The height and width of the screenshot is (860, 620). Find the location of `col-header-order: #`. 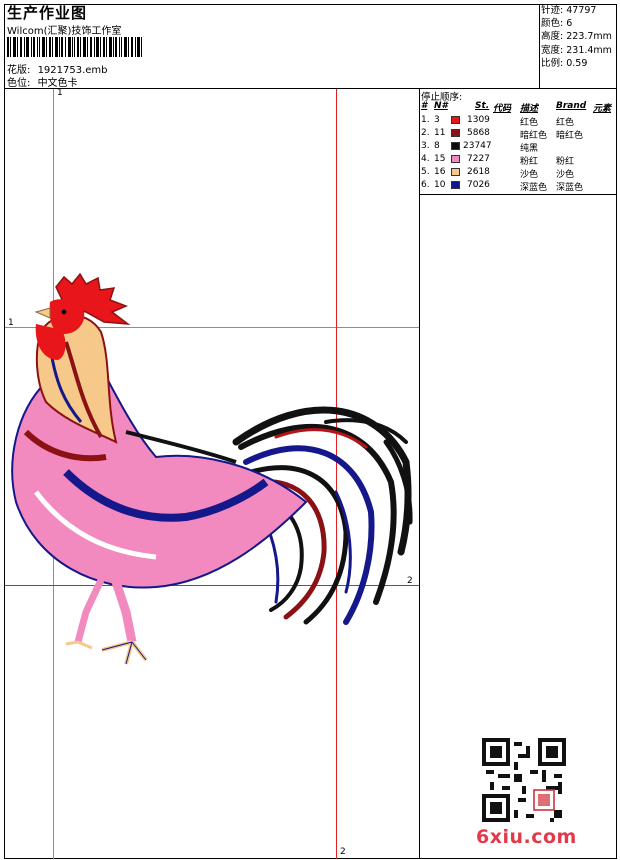

col-header-order: # is located at coordinates (424, 106).